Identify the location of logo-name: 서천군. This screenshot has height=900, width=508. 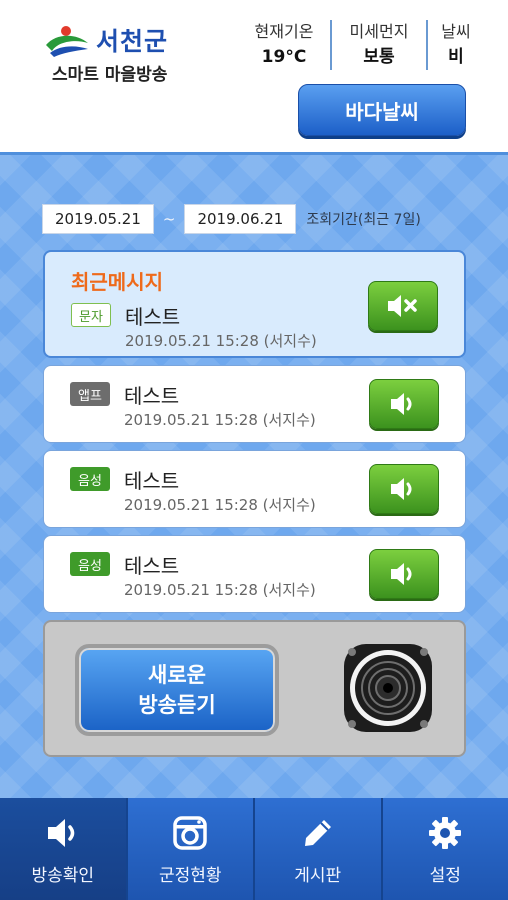
(132, 41).